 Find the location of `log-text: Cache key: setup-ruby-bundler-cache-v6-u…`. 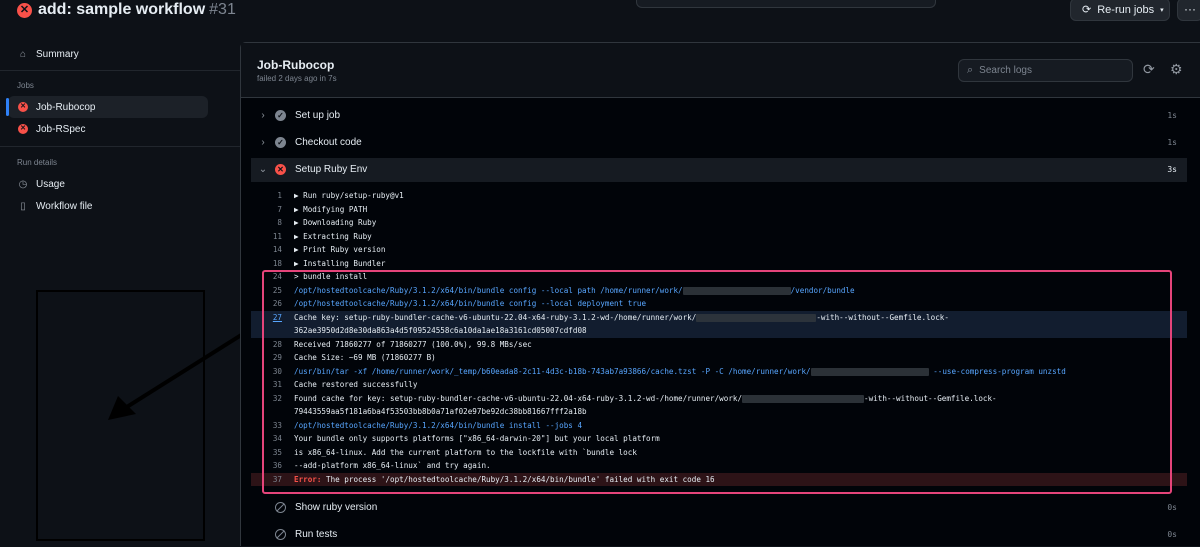

log-text: Cache key: setup-ruby-bundler-cache-v6-u… is located at coordinates (495, 317).